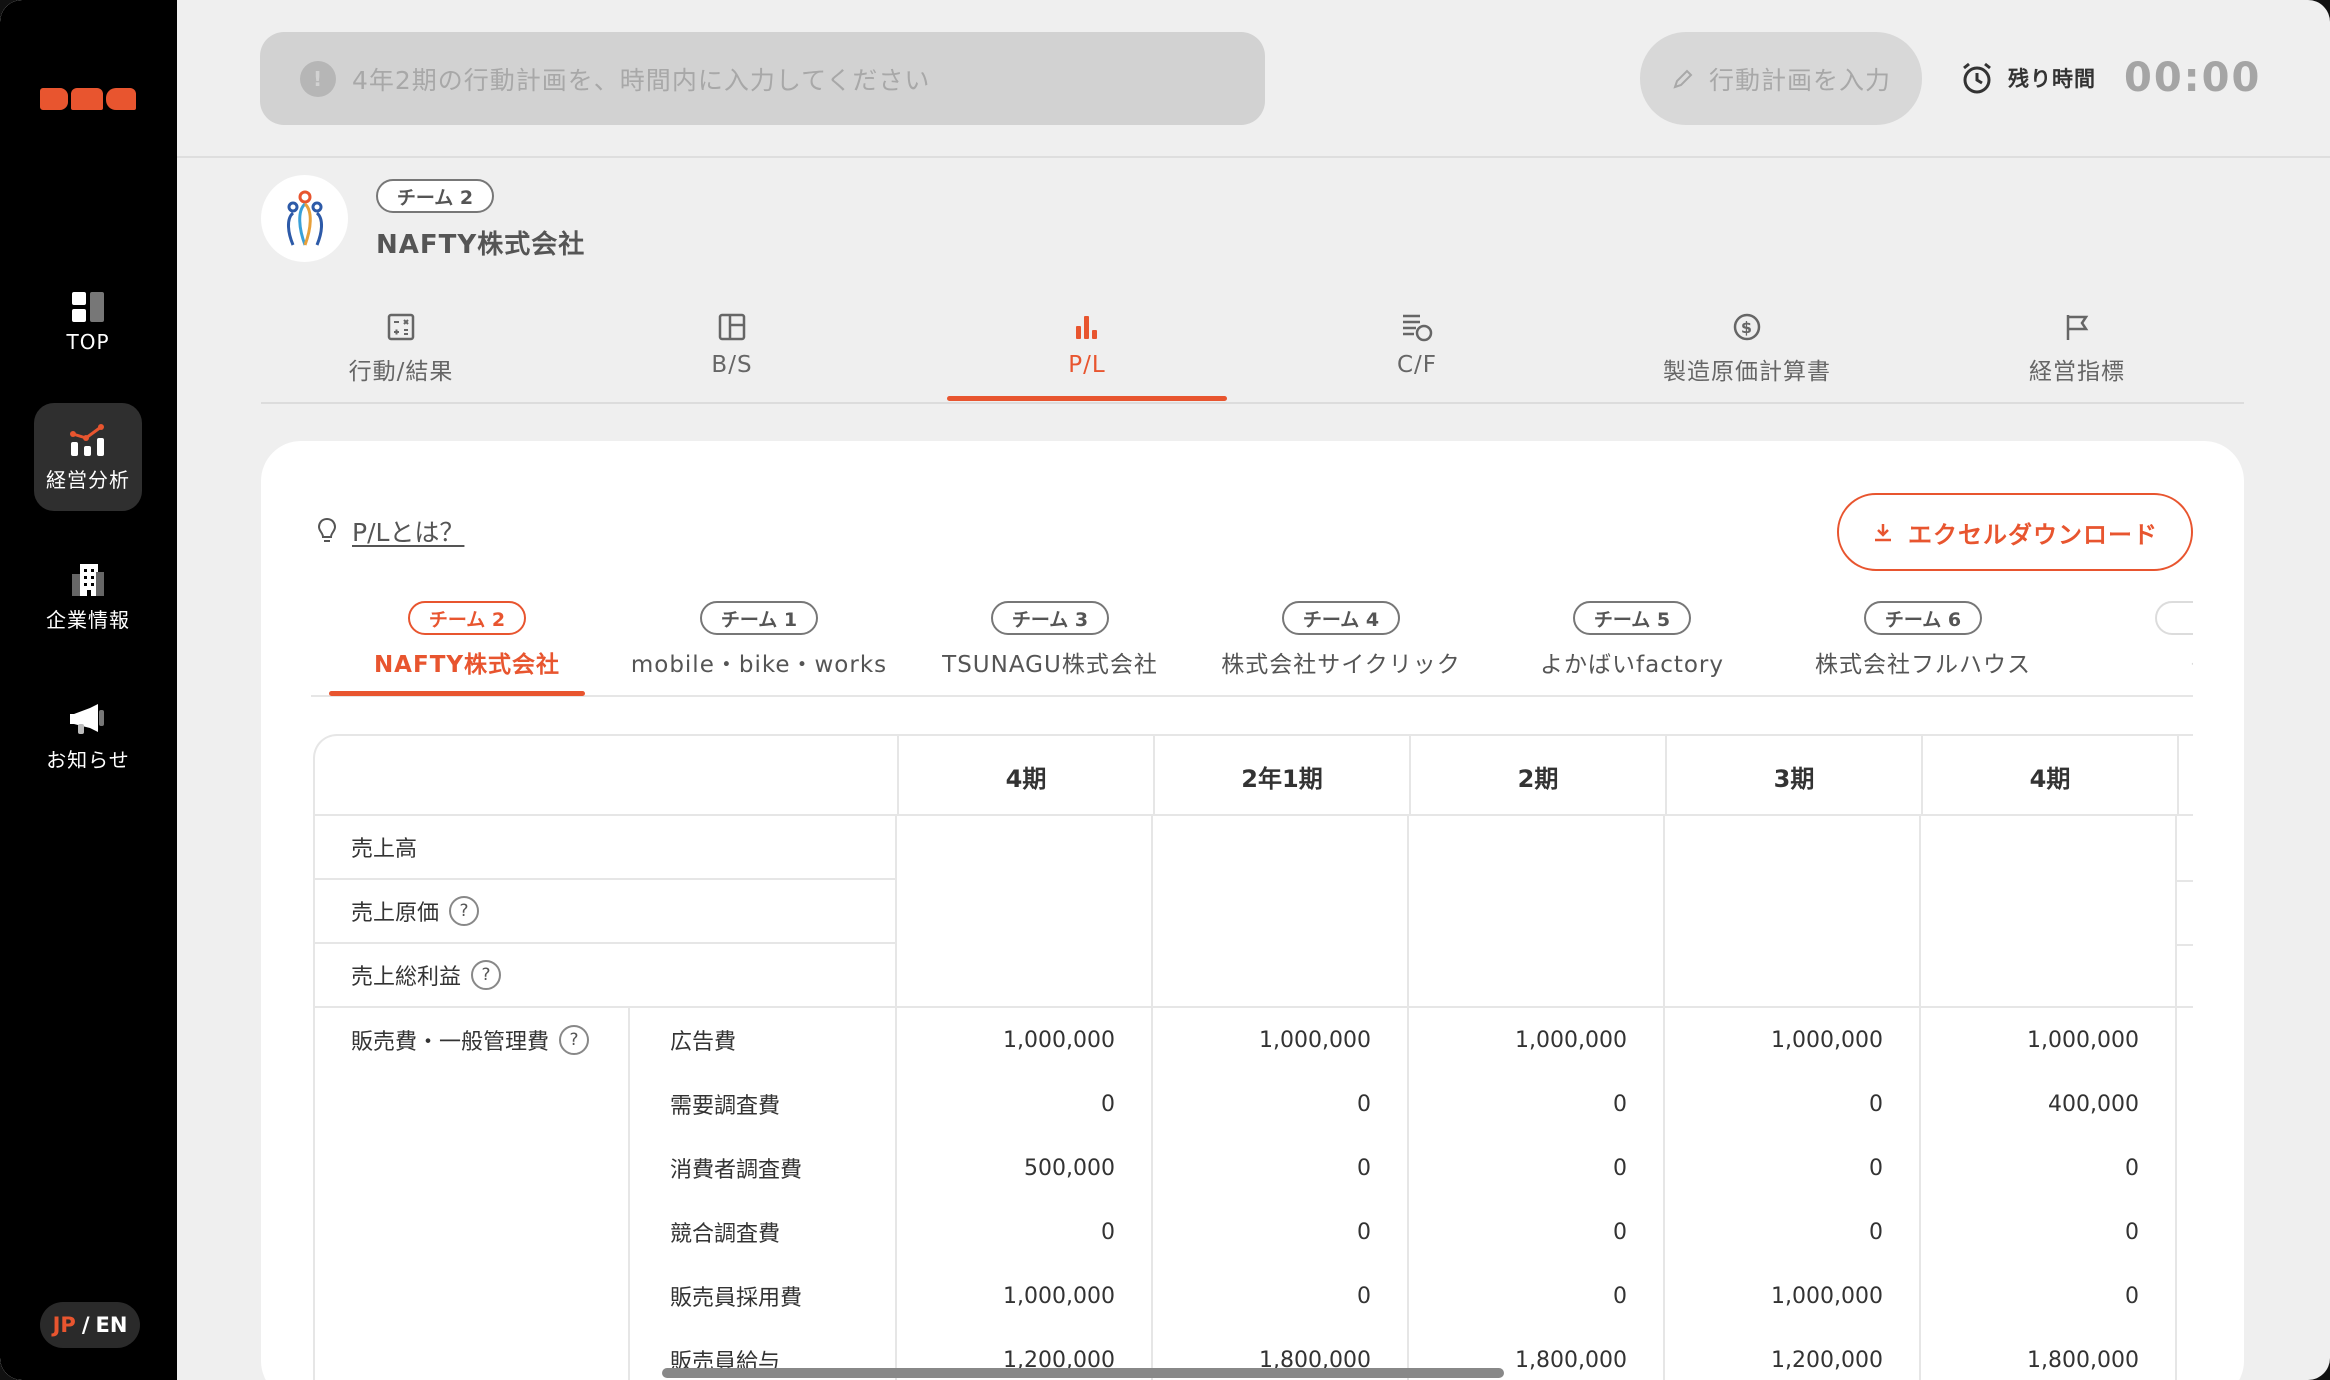  What do you see at coordinates (408, 532) in the screenshot?
I see `help-link-text: P/Lとは？` at bounding box center [408, 532].